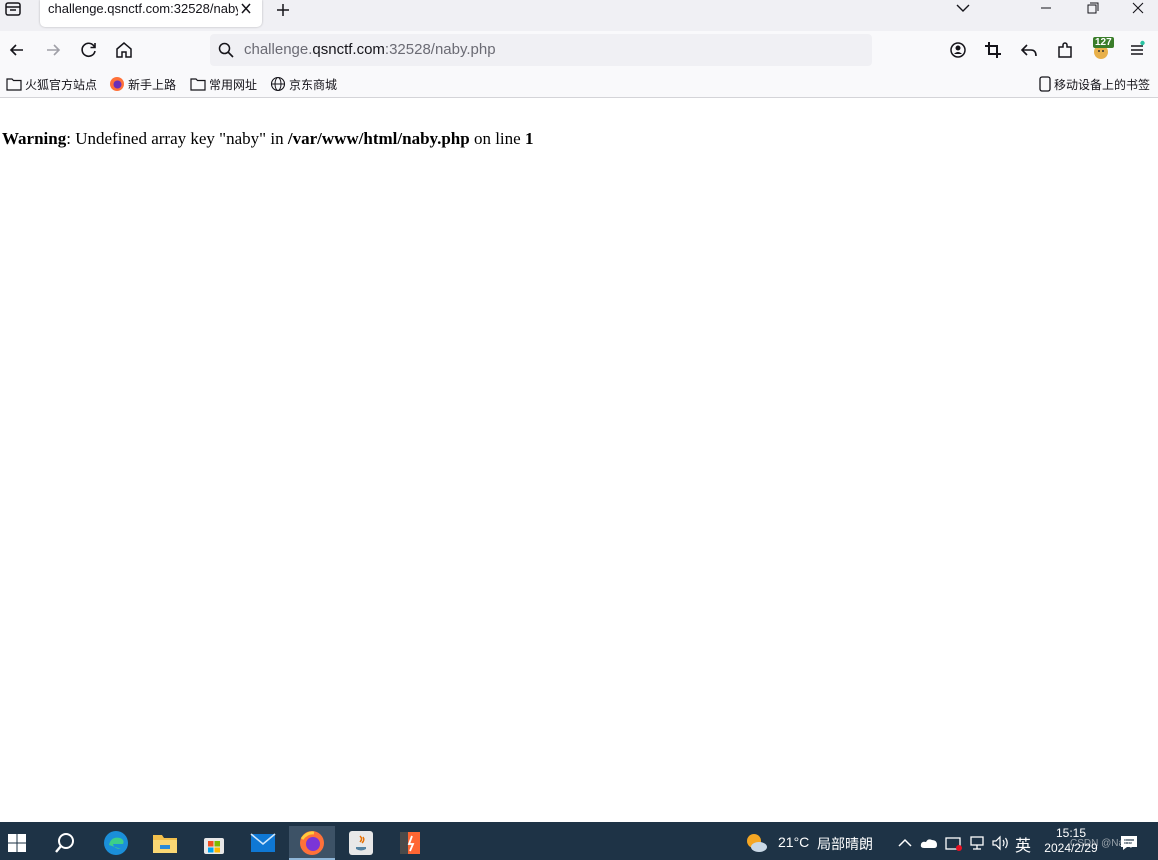 This screenshot has width=1158, height=860. What do you see at coordinates (17, 50) in the screenshot?
I see `back-button` at bounding box center [17, 50].